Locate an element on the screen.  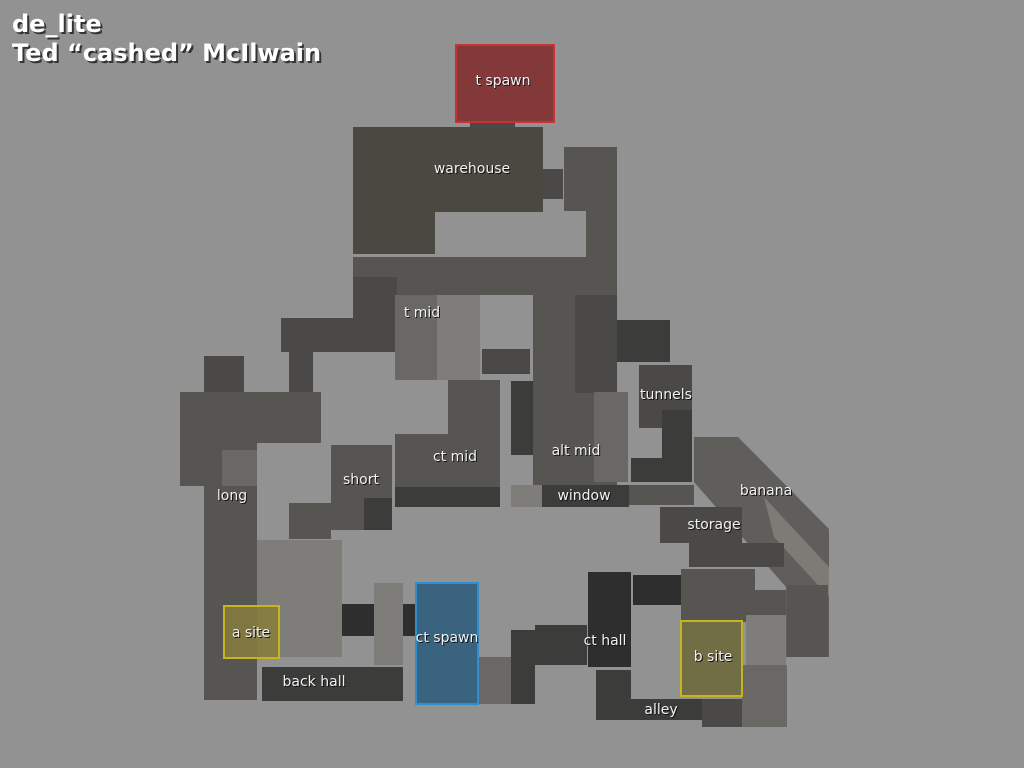
ct-spawn-label: ct spawn is located at coordinates (447, 638).